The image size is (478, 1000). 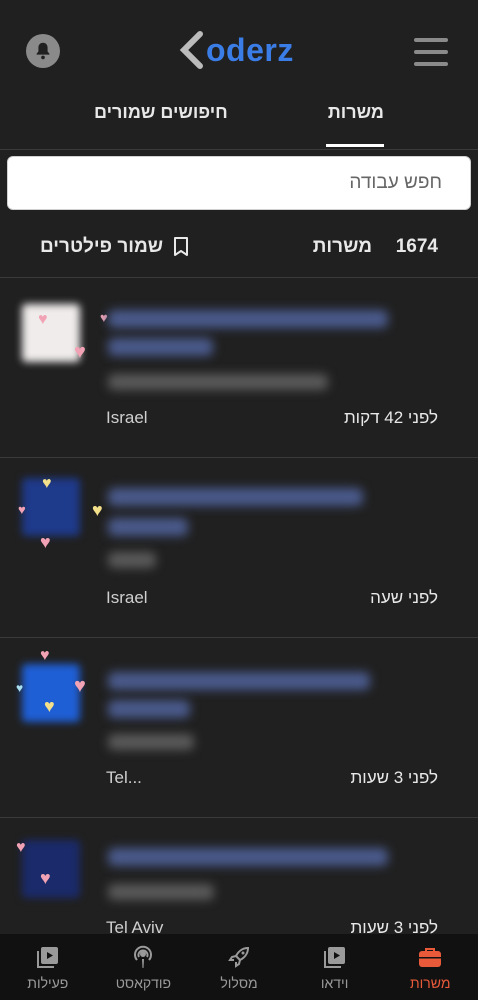 What do you see at coordinates (161, 123) in the screenshot?
I see `tab-saved-searches: חיפושים שמורים` at bounding box center [161, 123].